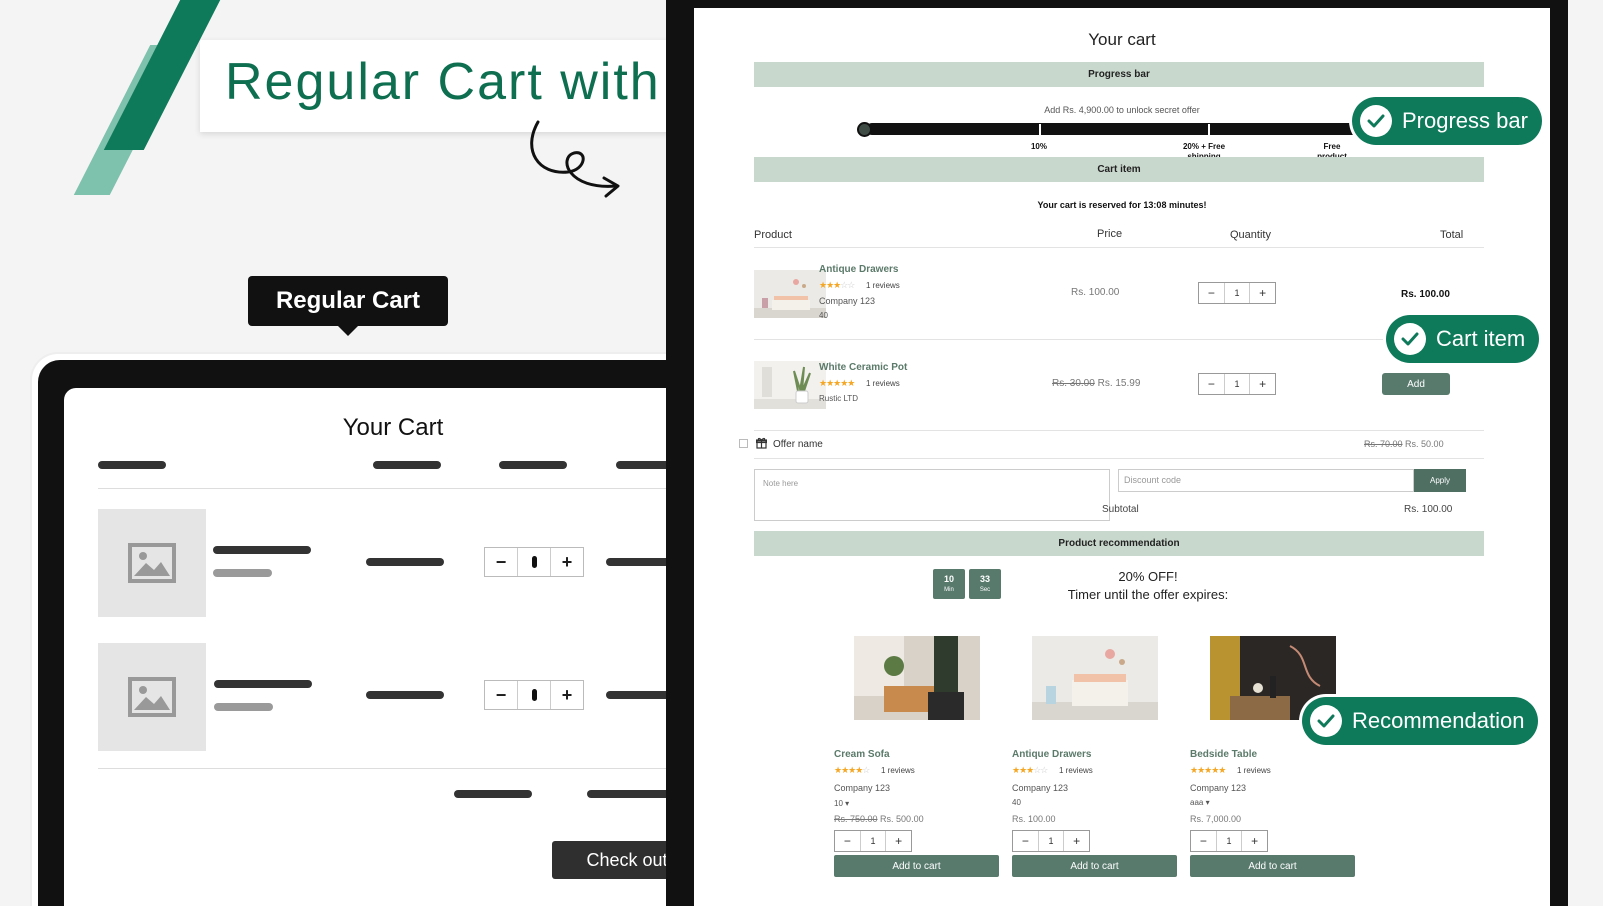 The height and width of the screenshot is (906, 1603). Describe the element at coordinates (862, 754) in the screenshot. I see `recommendation-name: Cream Sofa` at that location.